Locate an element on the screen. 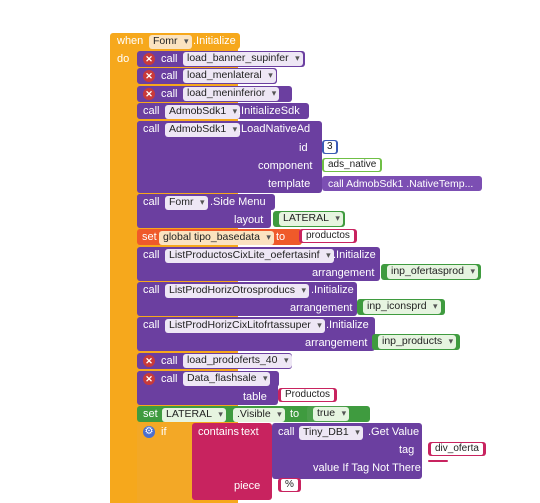  piece-label: piece is located at coordinates (247, 486).